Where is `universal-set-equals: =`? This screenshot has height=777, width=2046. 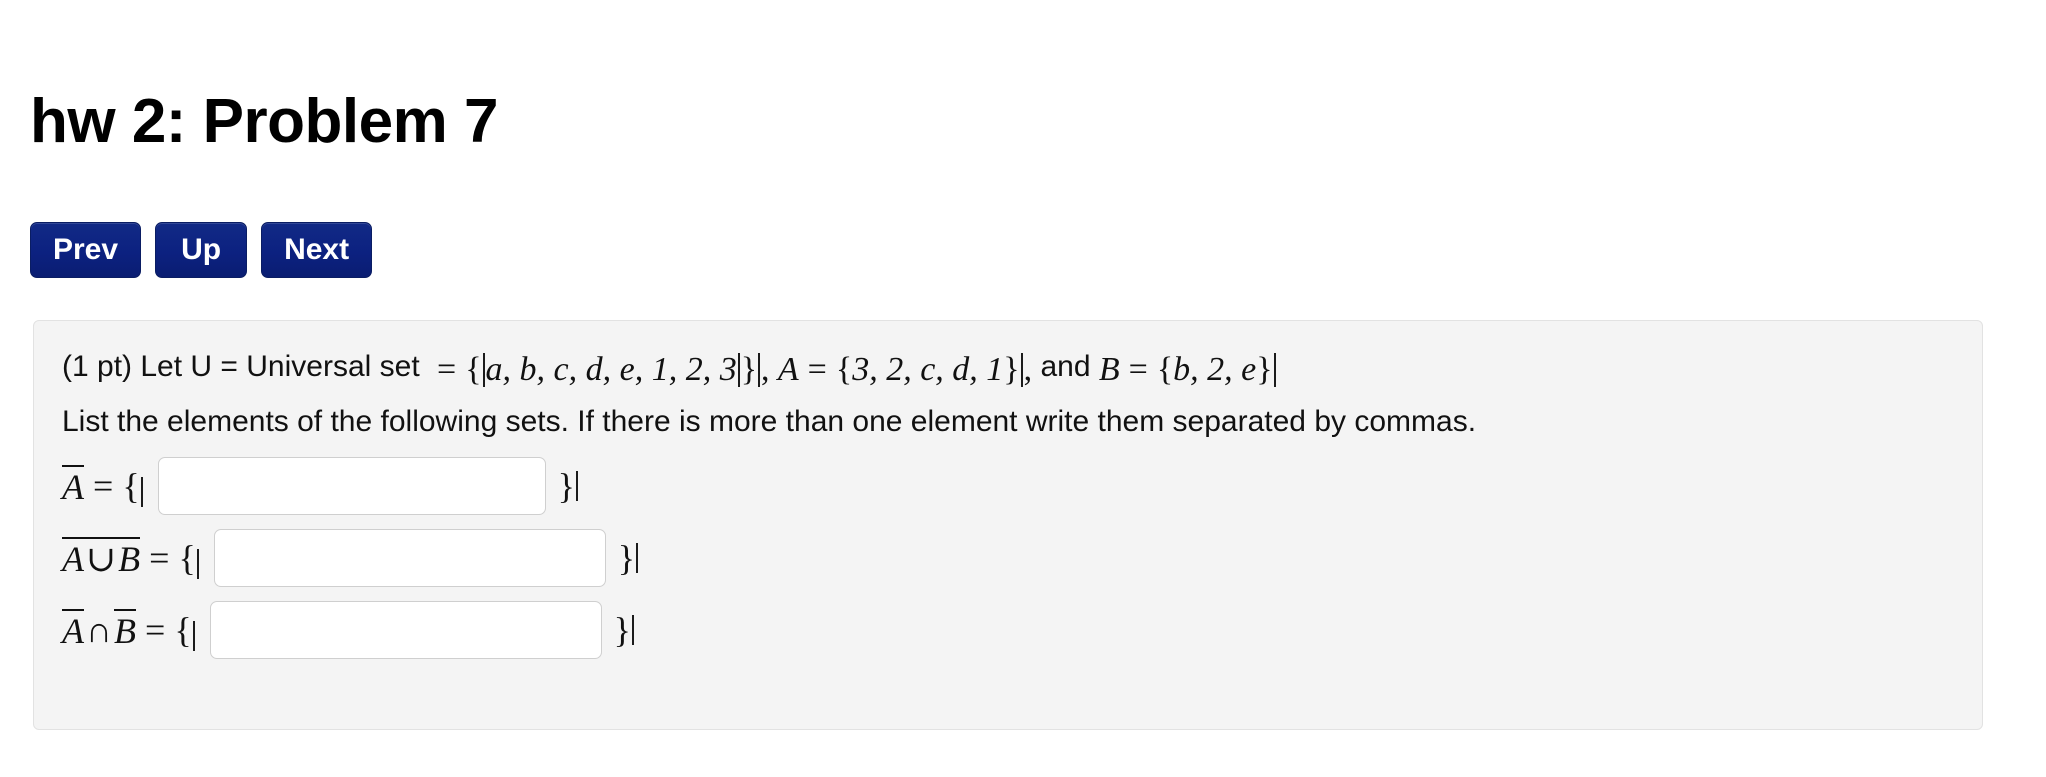 universal-set-equals: = is located at coordinates (447, 369).